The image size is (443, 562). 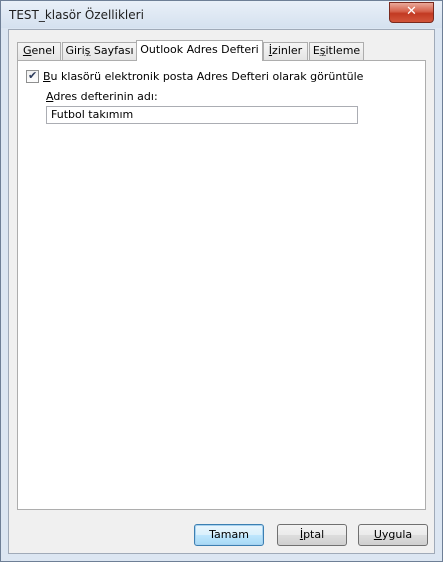 What do you see at coordinates (202, 115) in the screenshot?
I see `address-book-name-input: Futbol takımım` at bounding box center [202, 115].